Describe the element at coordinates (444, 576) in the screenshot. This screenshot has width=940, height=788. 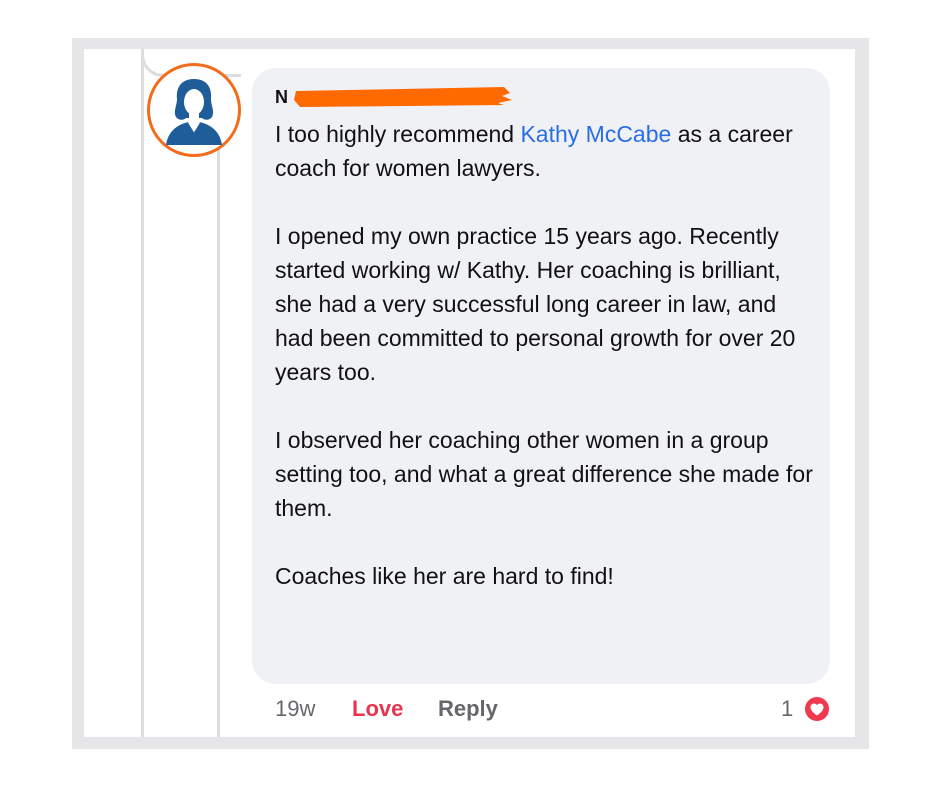
I see `comment-paragraph: Coaches like her are hard to find!` at that location.